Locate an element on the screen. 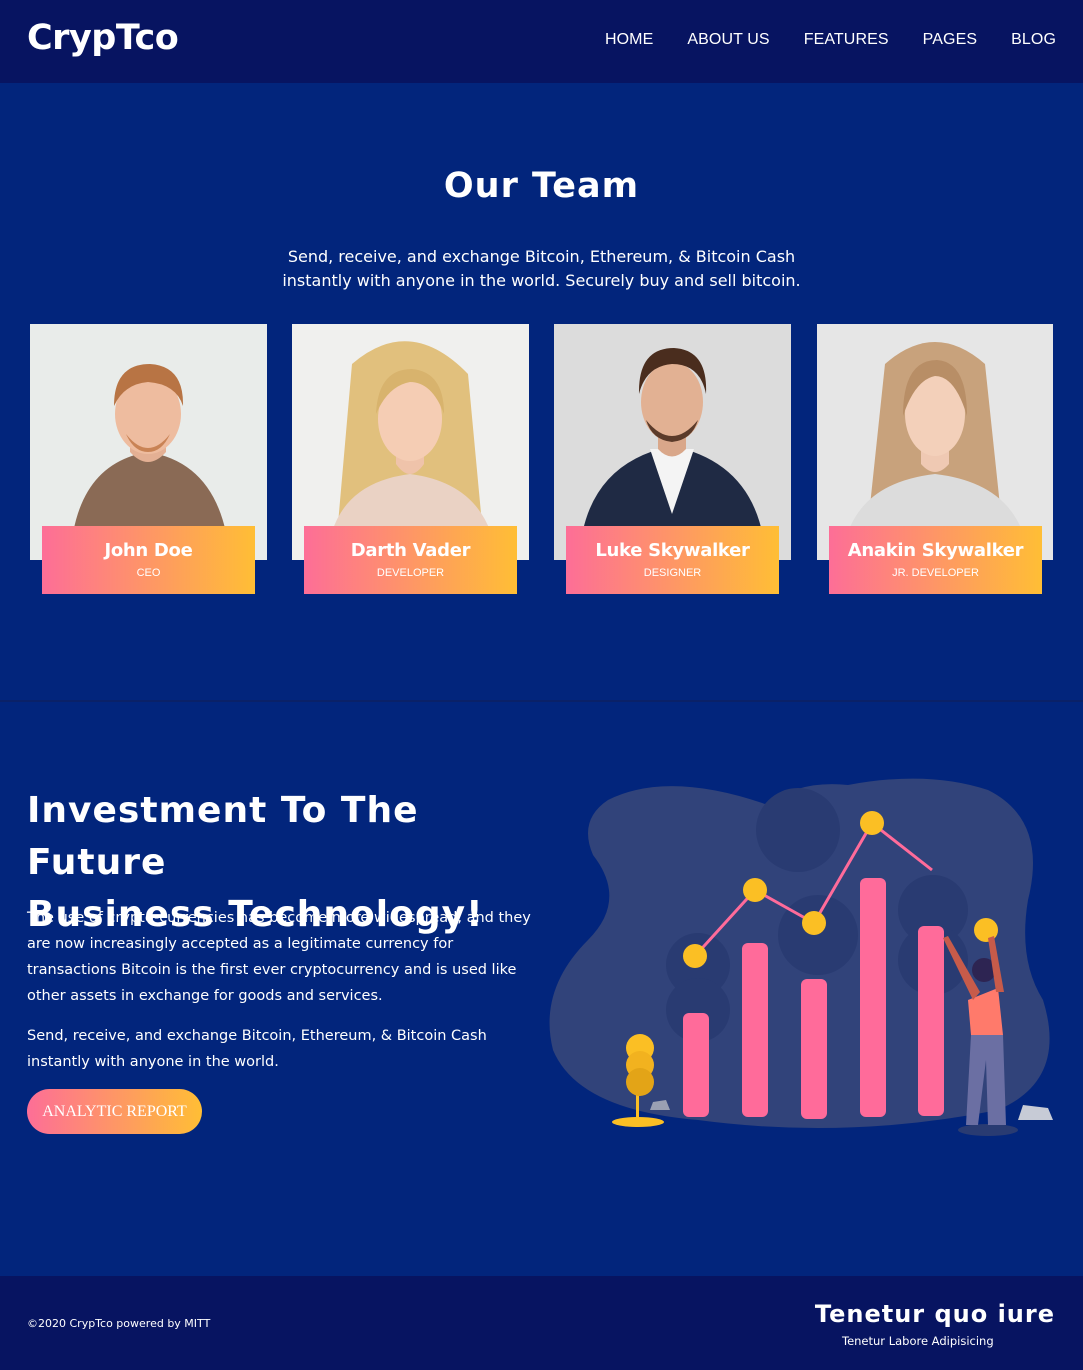 This screenshot has height=1370, width=1083. team-card-john-doe: John Doe CEO is located at coordinates (148, 459).